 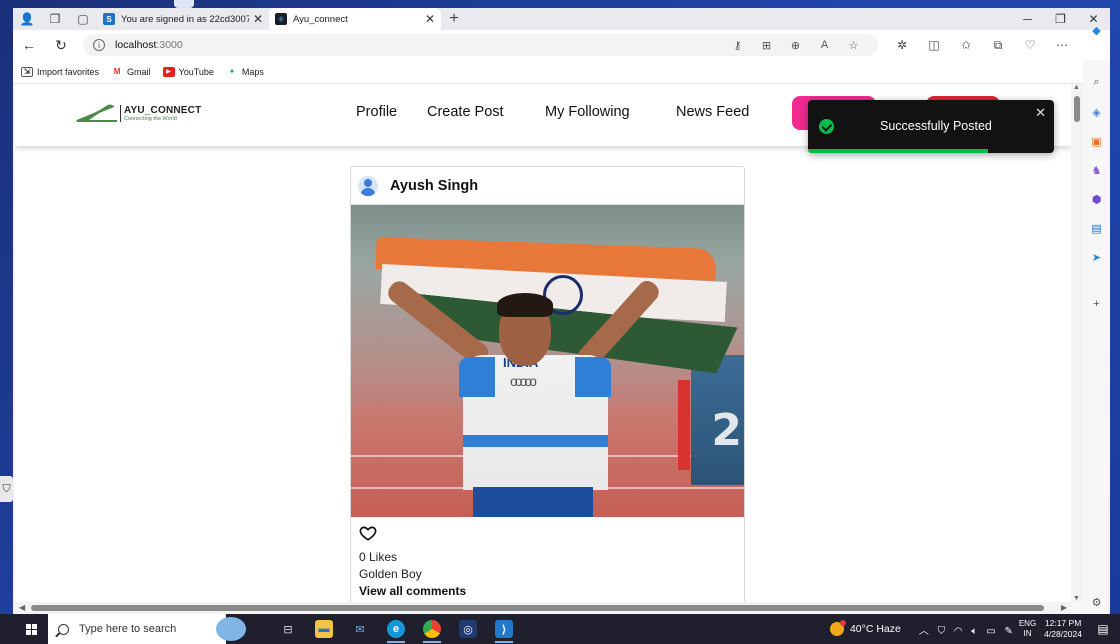 I want to click on toast-close-icon: ✕, so click(x=1040, y=113).